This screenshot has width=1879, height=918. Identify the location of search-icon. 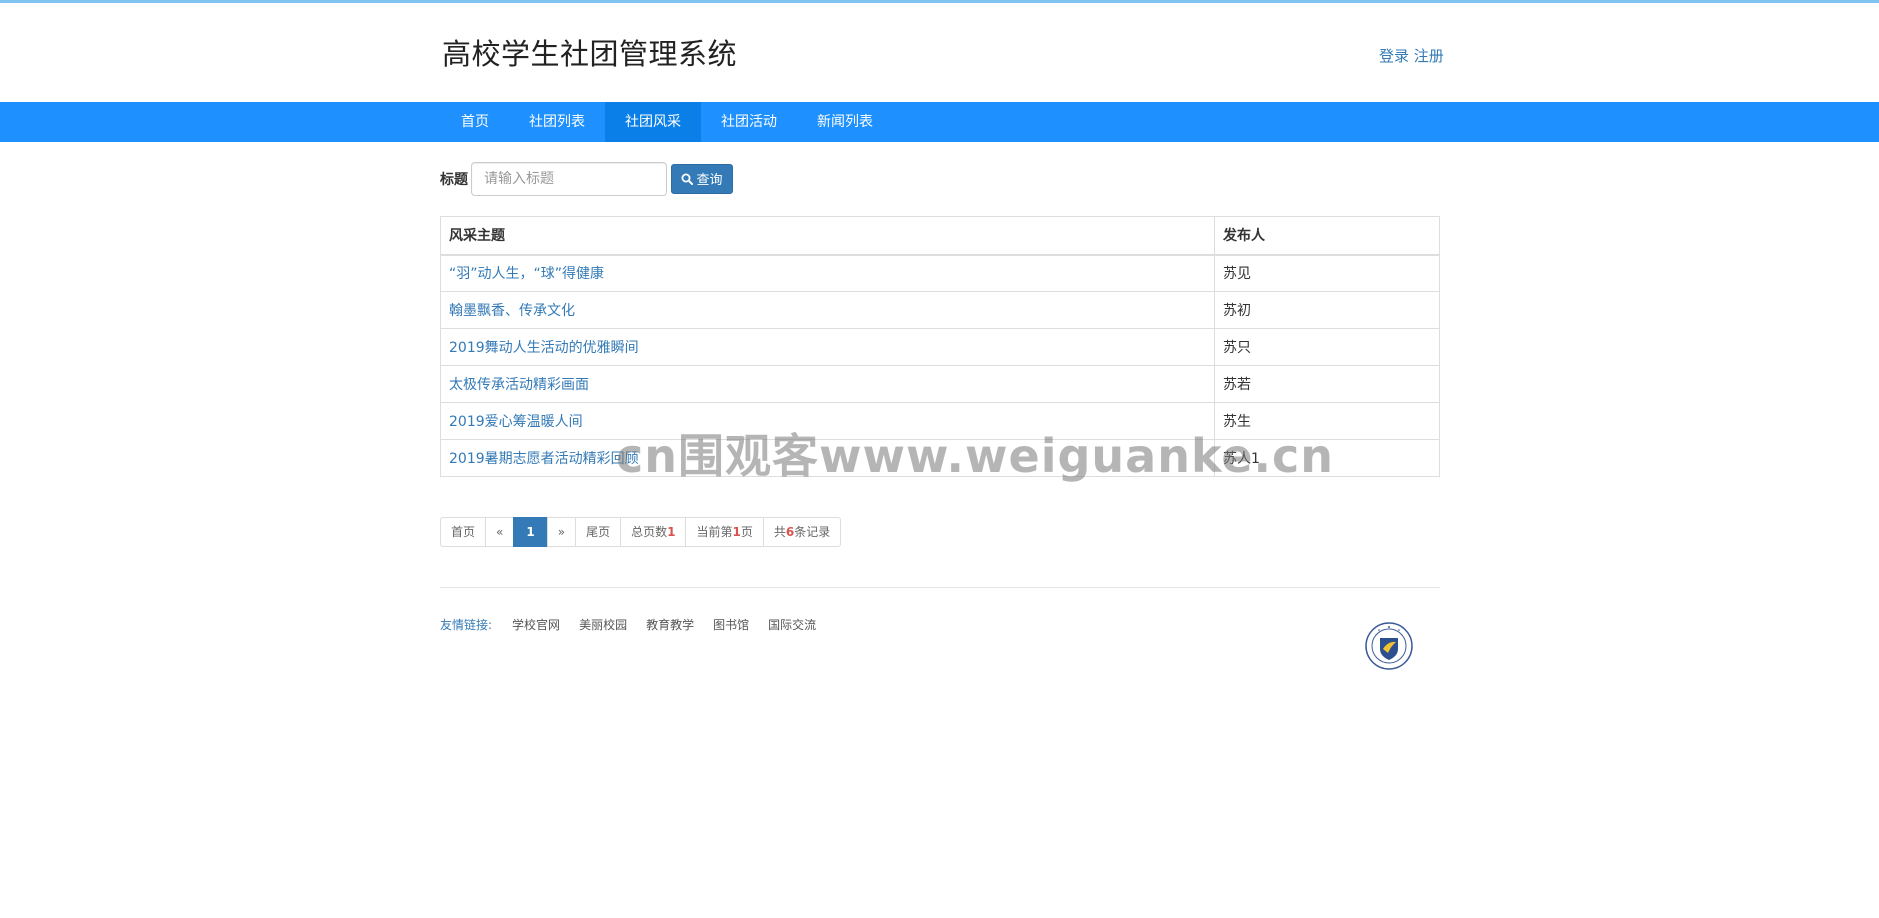
(687, 179).